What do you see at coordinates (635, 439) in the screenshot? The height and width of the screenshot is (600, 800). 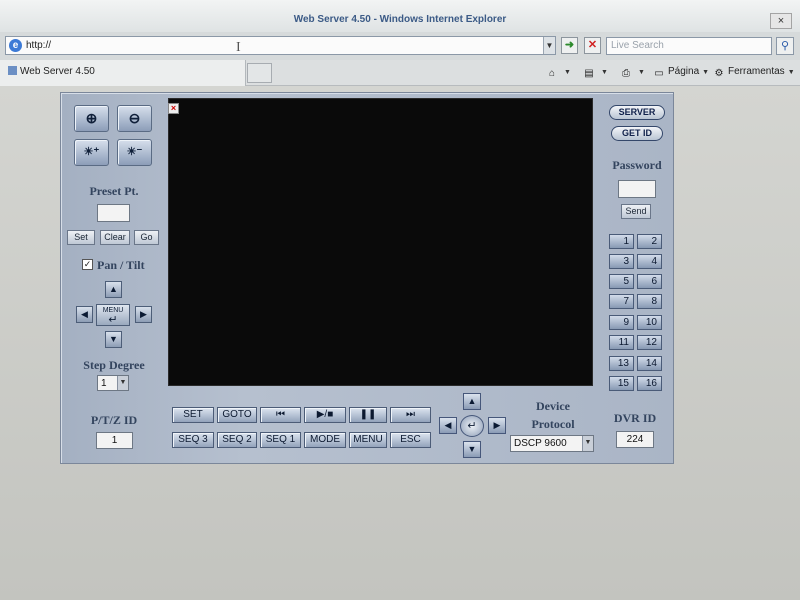 I see `dvr-id-input: 224` at bounding box center [635, 439].